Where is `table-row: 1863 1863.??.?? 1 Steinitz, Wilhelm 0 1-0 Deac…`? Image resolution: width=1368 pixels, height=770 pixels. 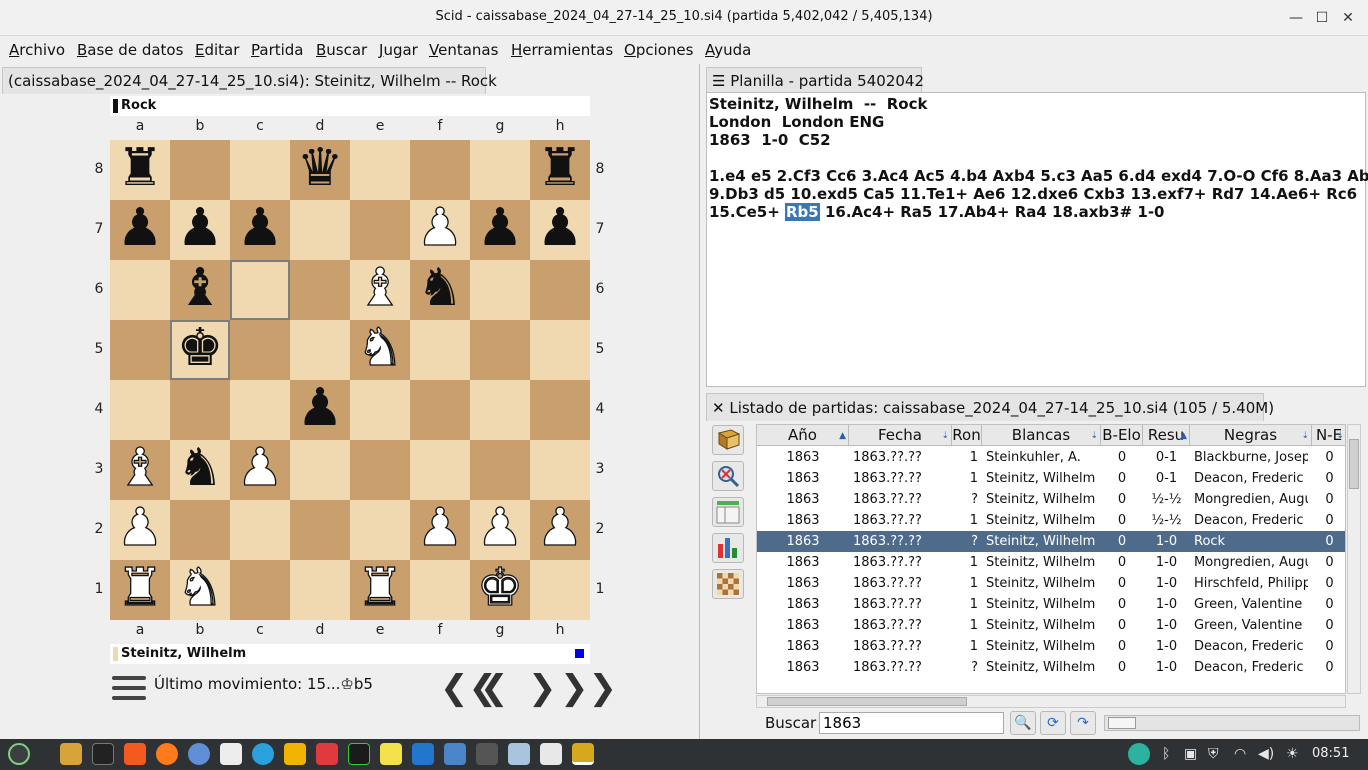 table-row: 1863 1863.??.?? 1 Steinitz, Wilhelm 0 1-0 Deac… is located at coordinates (1051, 646).